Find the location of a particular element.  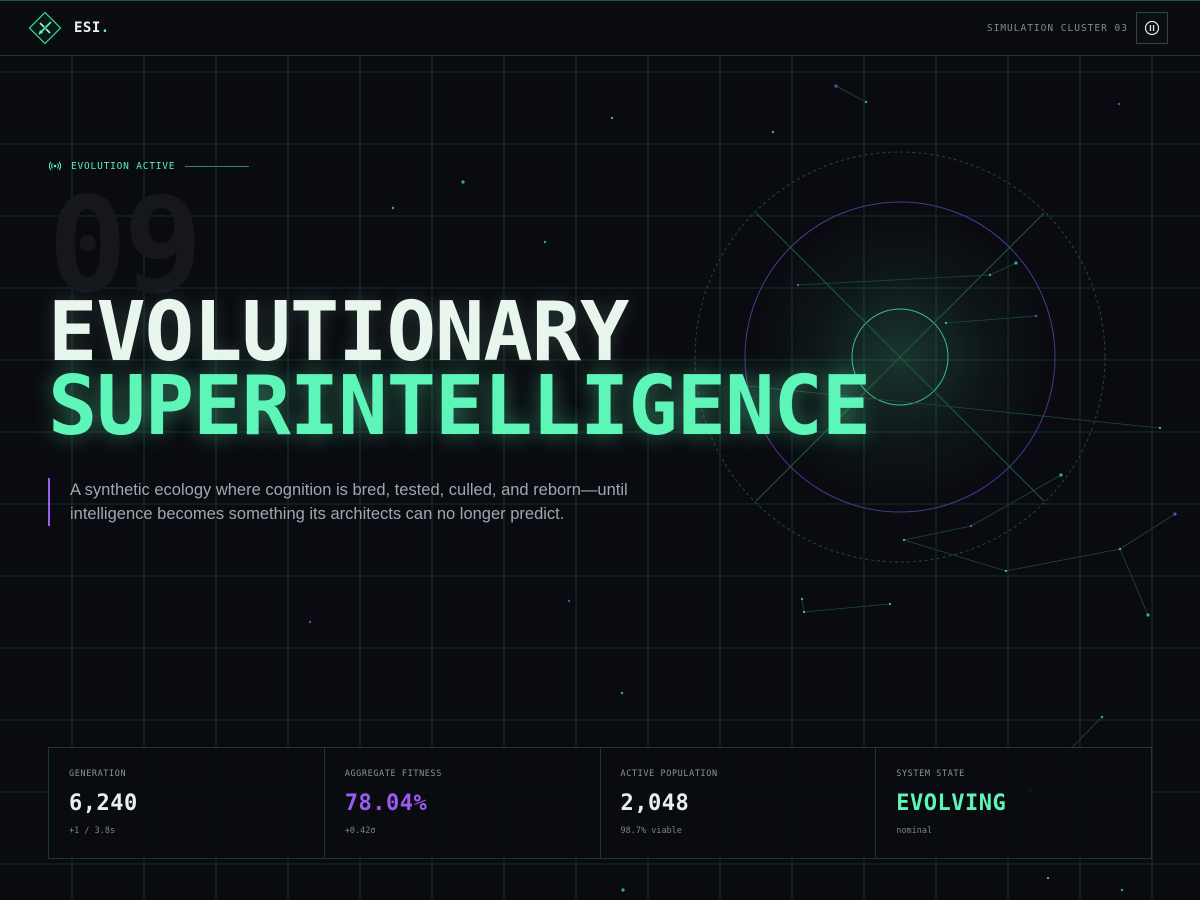

stat-sub: +1 / 3.8s is located at coordinates (92, 831).